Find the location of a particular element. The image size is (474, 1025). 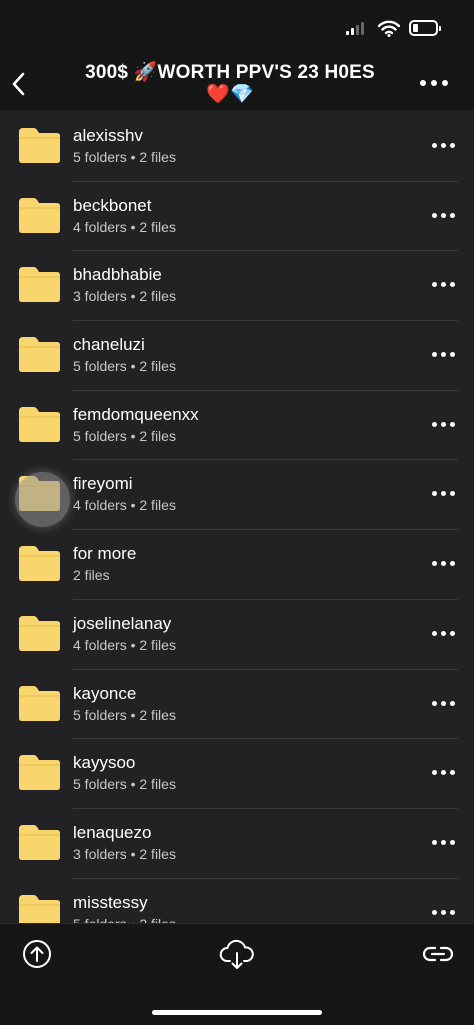

link-icon is located at coordinates (438, 954).